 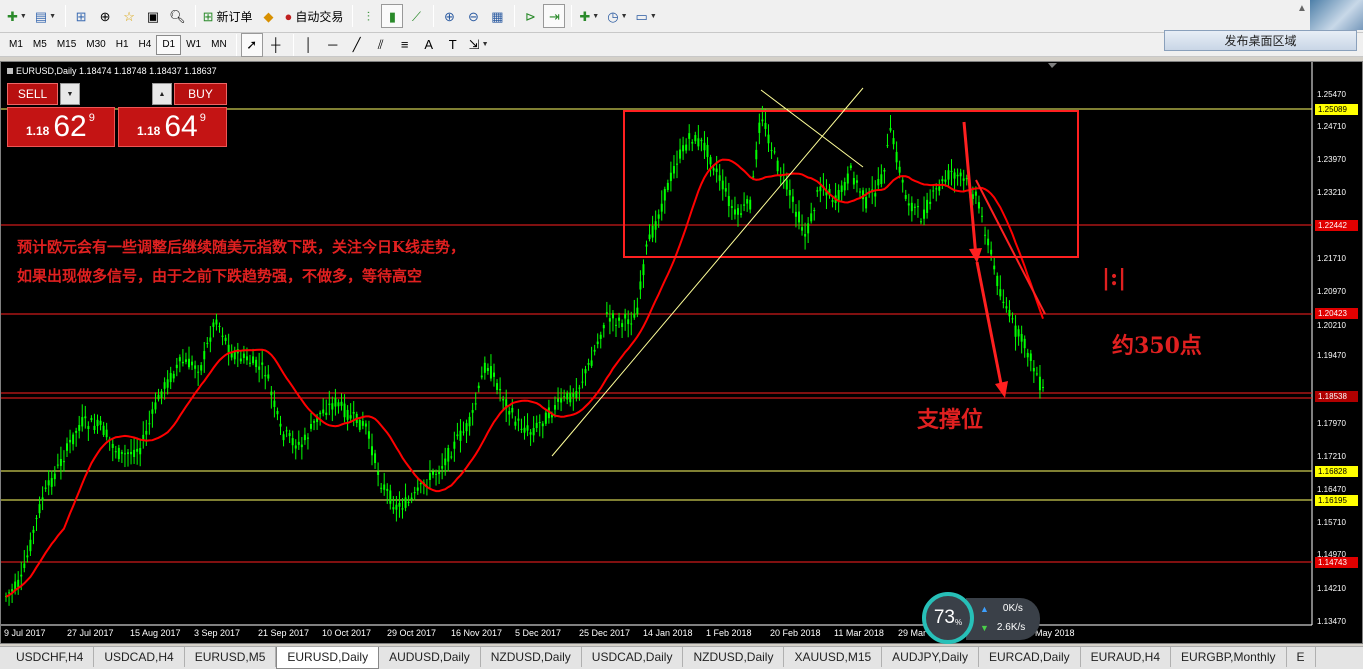 I want to click on upload-speed-value: 0K/s, so click(x=1012, y=608).